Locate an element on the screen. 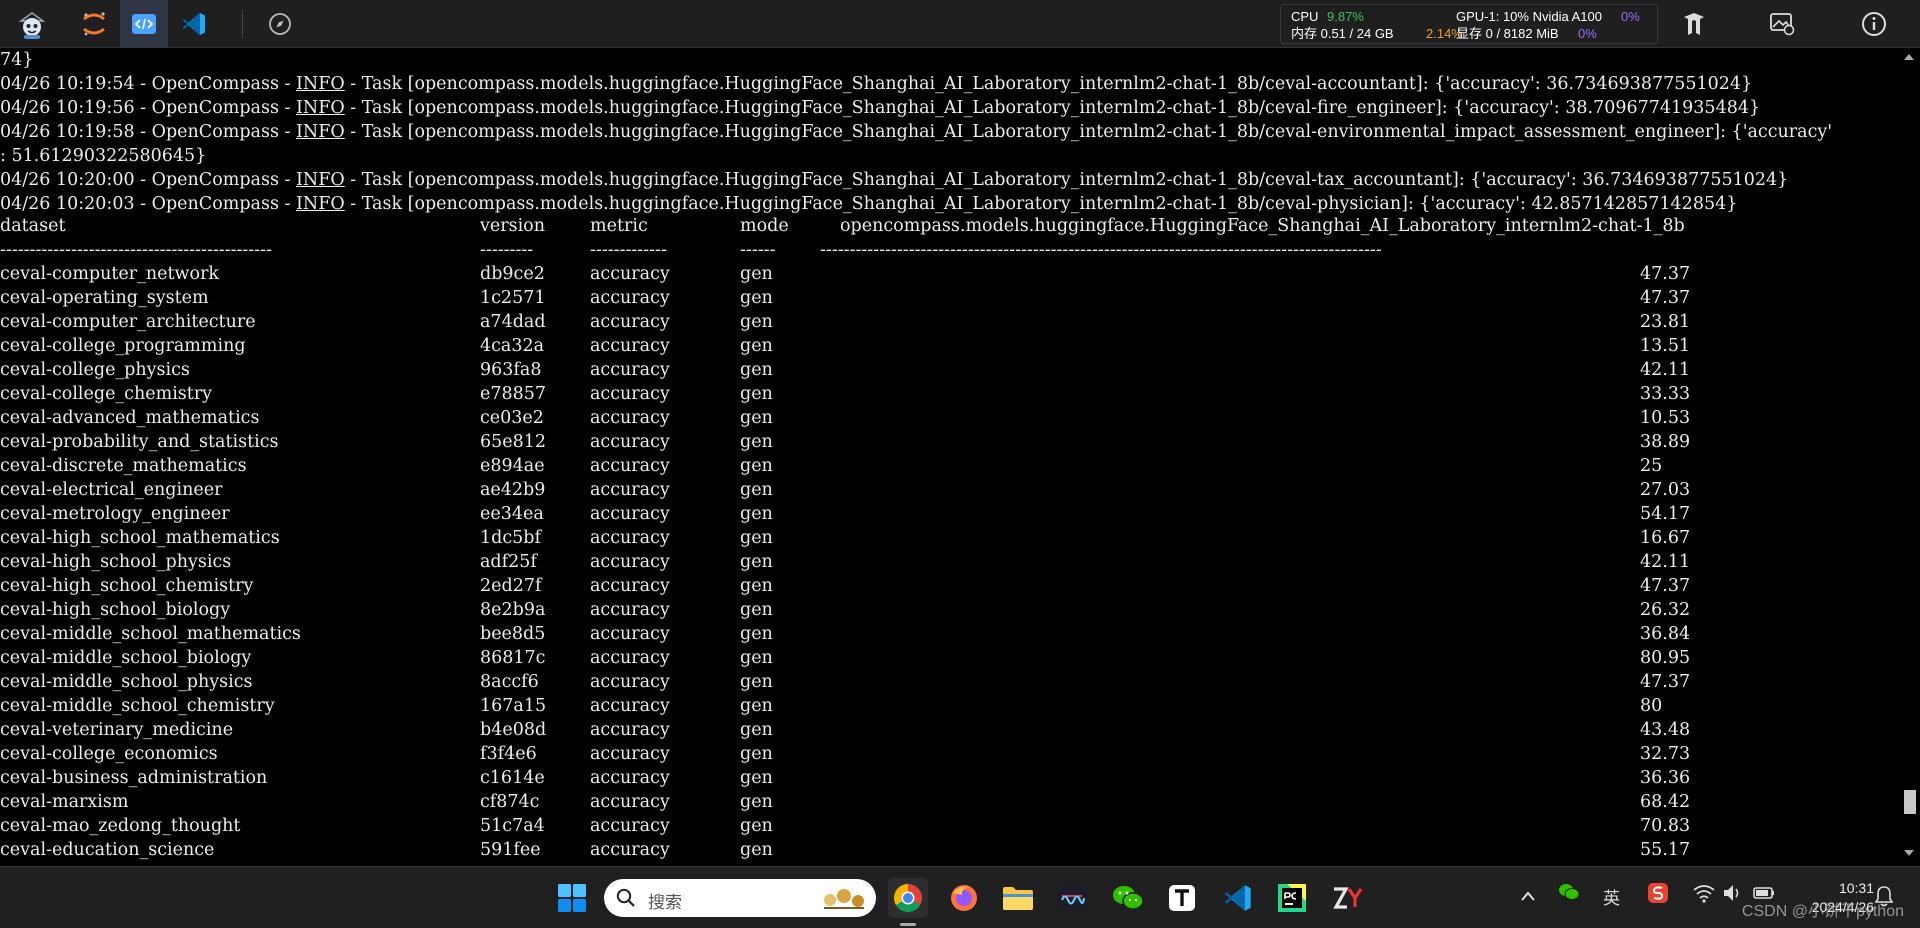 The image size is (1920, 928). wechat-tray-icon is located at coordinates (1569, 894).